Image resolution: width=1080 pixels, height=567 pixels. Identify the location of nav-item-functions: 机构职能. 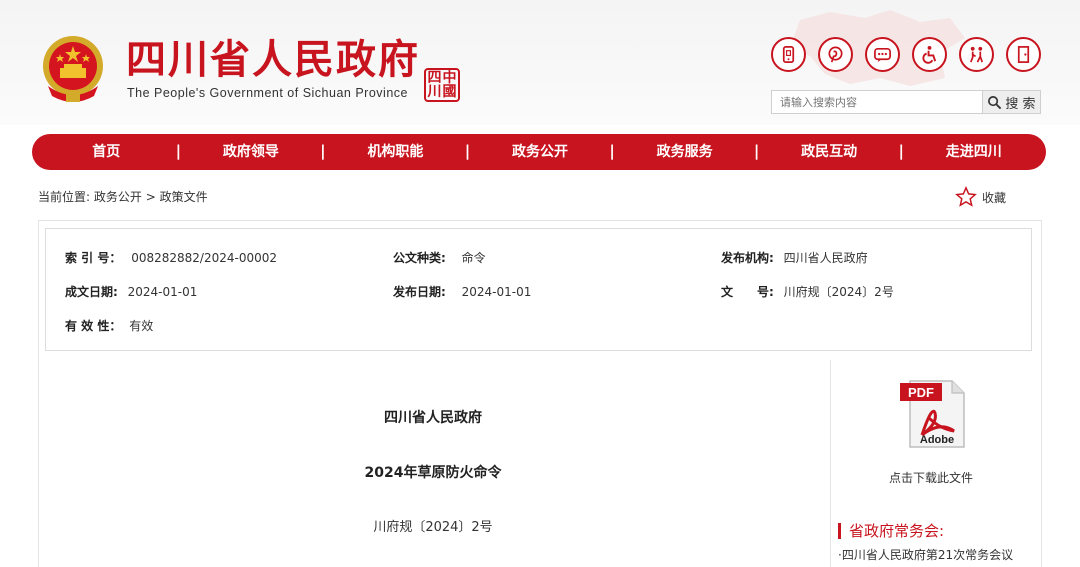
(395, 152).